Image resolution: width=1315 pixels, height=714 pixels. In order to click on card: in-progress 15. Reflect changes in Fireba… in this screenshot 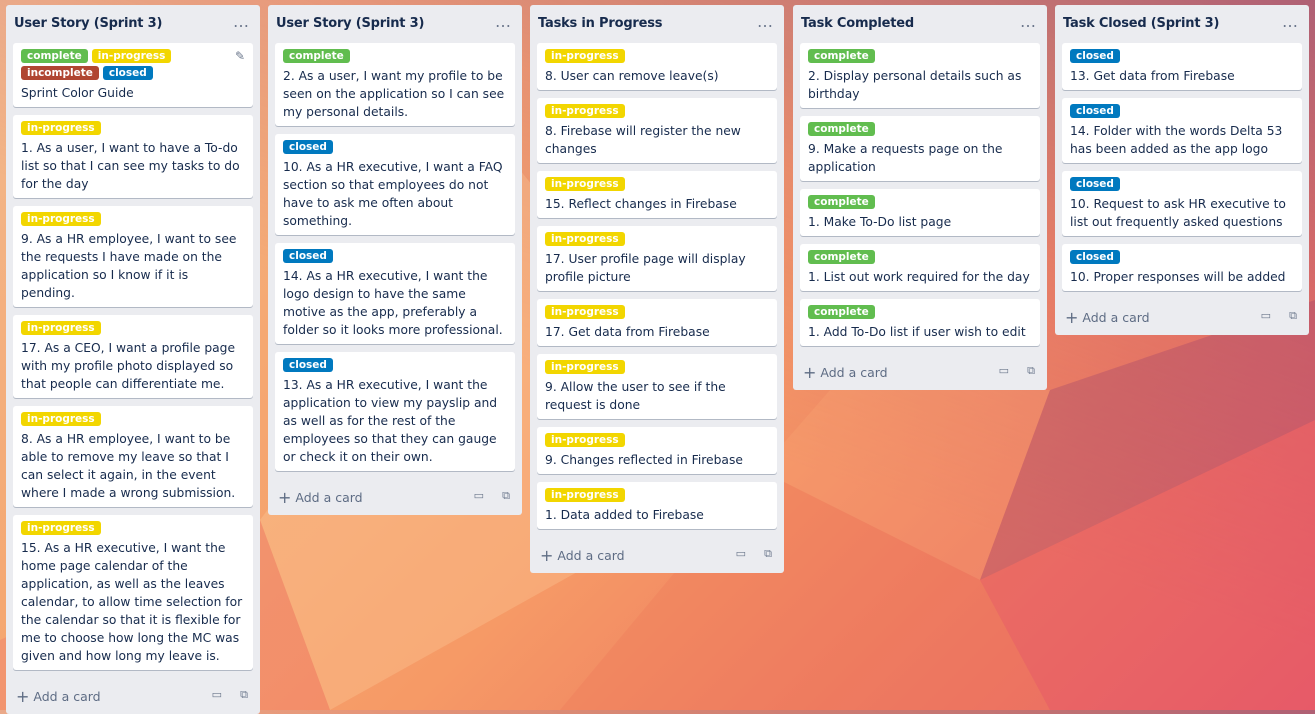, I will do `click(657, 194)`.